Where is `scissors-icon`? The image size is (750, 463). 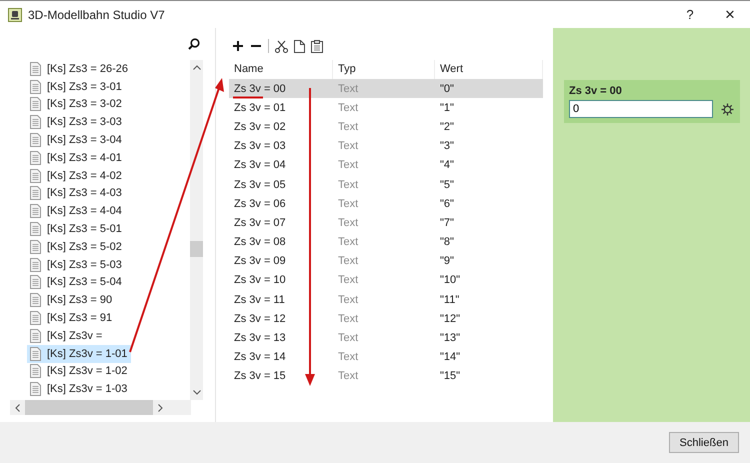
scissors-icon is located at coordinates (281, 46).